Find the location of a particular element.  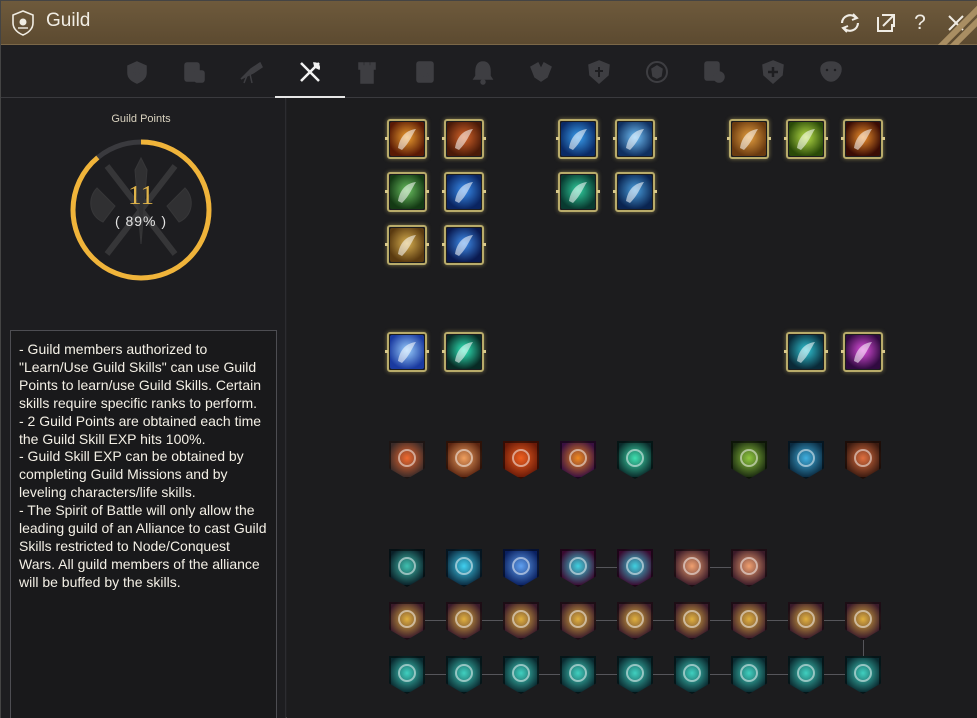

tab-guild-info-icon is located at coordinates (137, 72).